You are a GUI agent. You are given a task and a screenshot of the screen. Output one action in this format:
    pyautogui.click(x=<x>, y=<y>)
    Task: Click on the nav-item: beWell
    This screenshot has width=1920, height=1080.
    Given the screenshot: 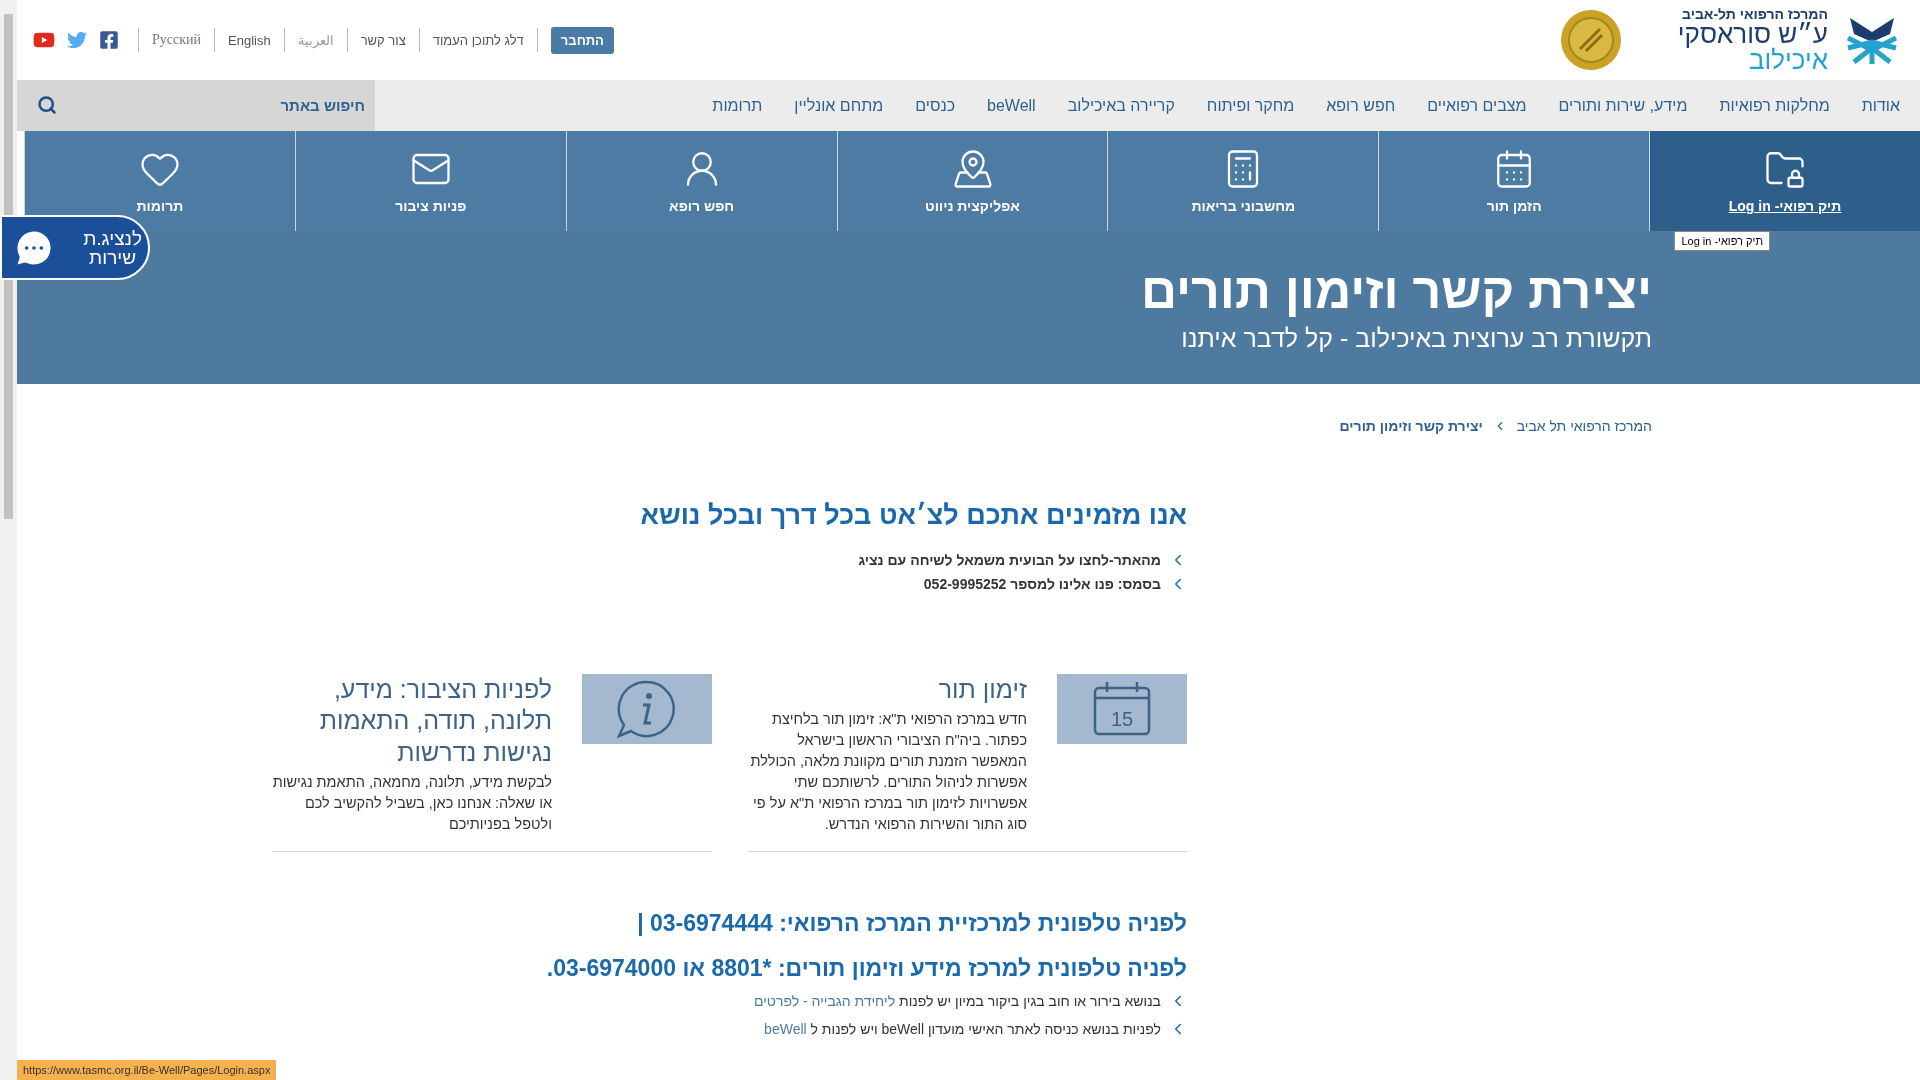 What is the action you would take?
    pyautogui.click(x=1011, y=105)
    